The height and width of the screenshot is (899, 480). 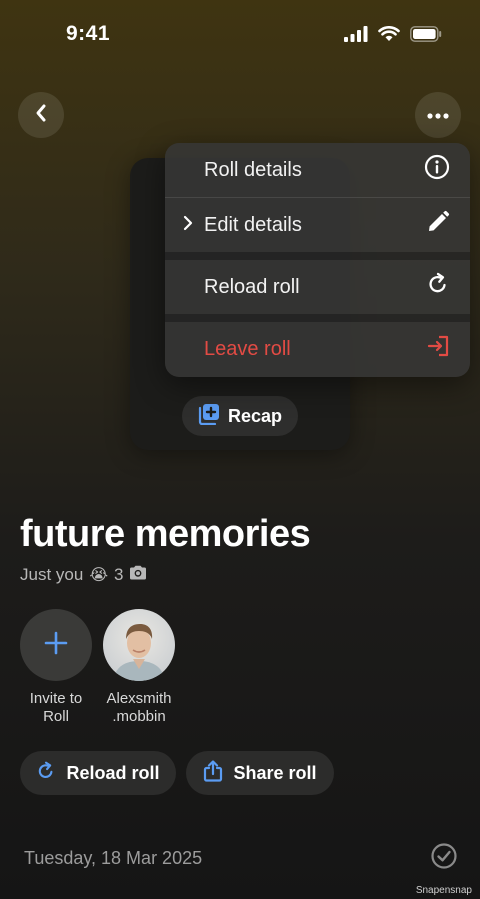 What do you see at coordinates (389, 36) in the screenshot?
I see `wifi-icon` at bounding box center [389, 36].